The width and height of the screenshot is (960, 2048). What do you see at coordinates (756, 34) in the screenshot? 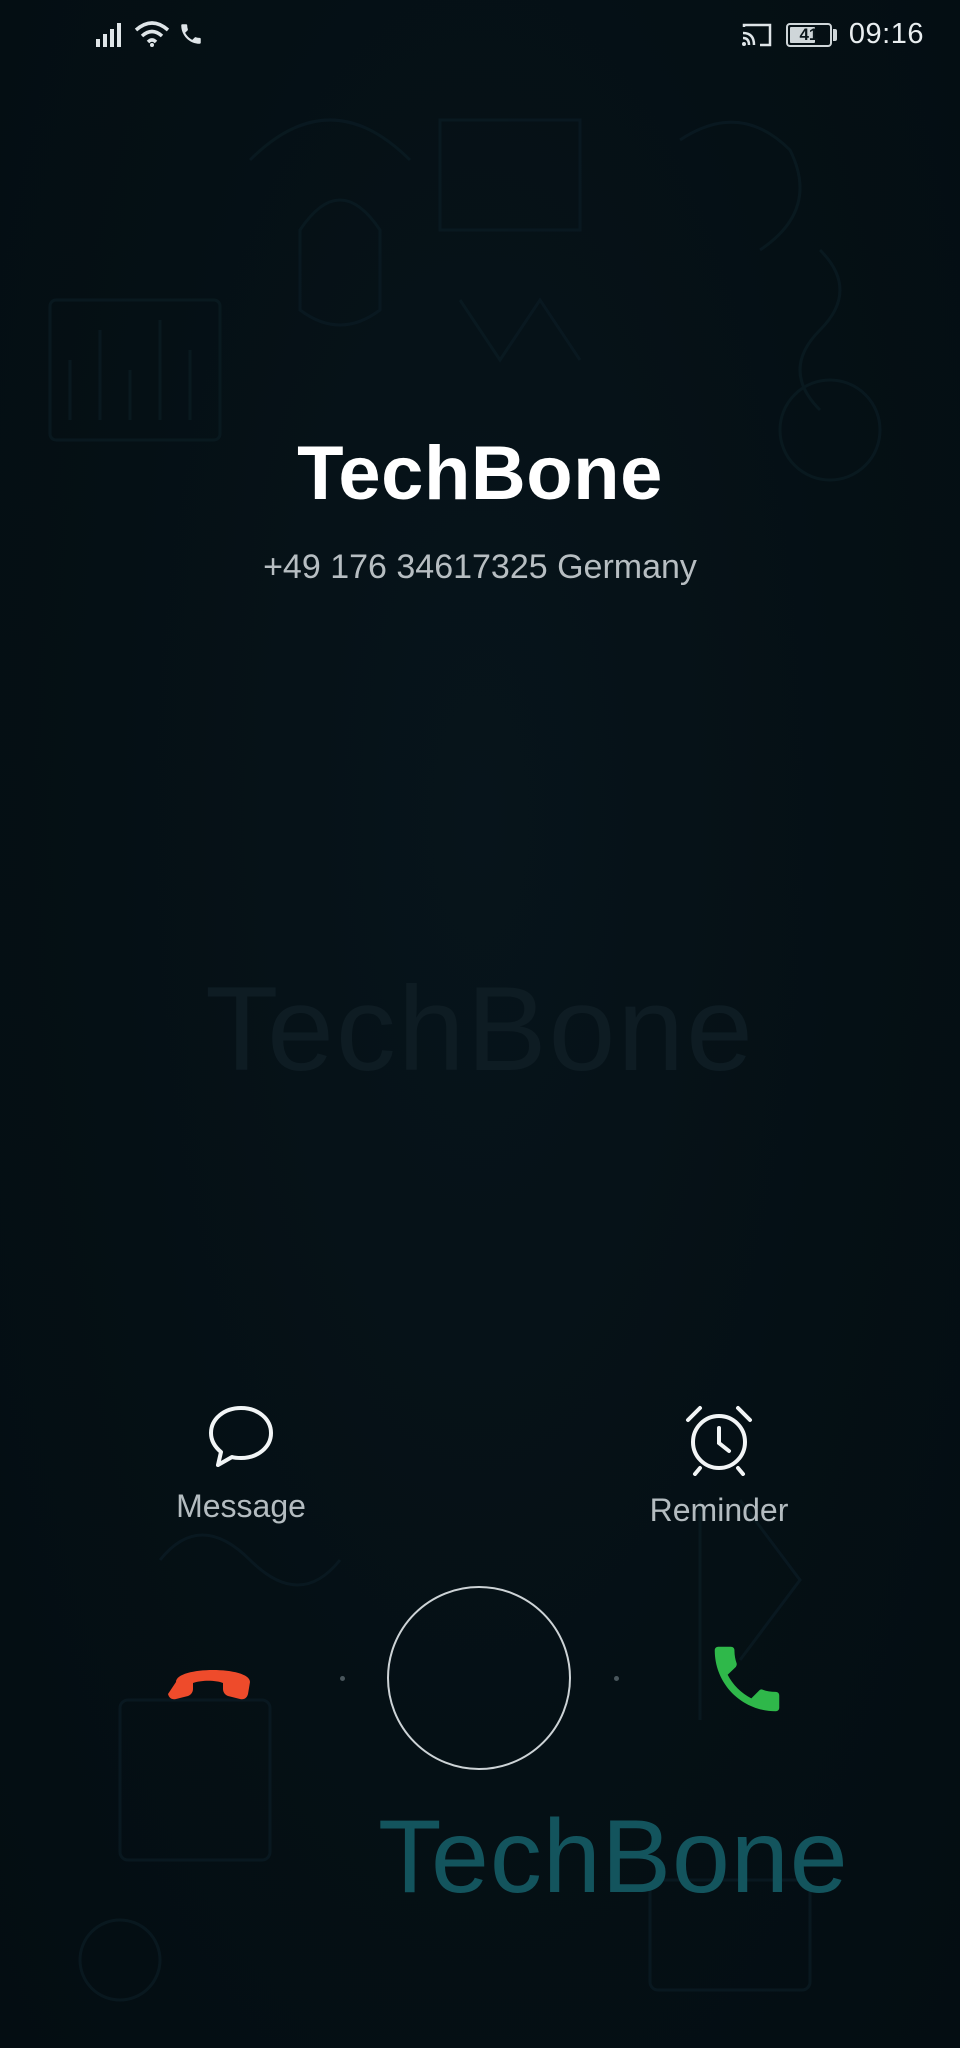
I see `cast-icon` at bounding box center [756, 34].